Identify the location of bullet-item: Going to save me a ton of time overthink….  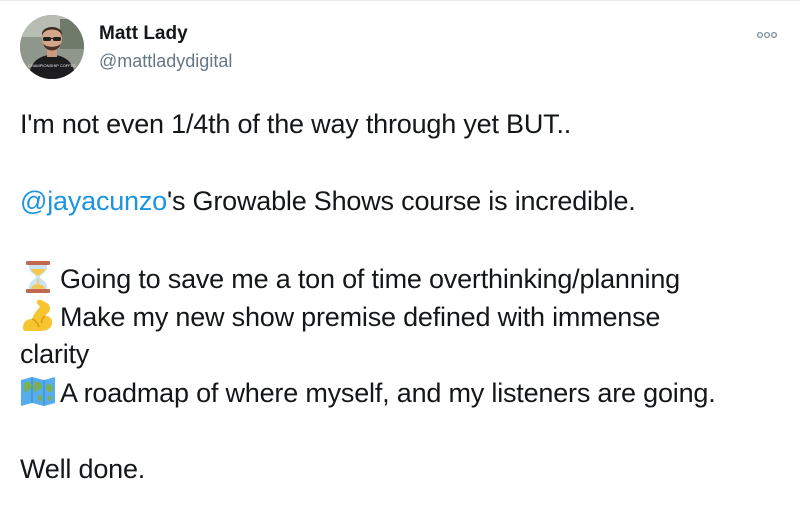
(405, 278).